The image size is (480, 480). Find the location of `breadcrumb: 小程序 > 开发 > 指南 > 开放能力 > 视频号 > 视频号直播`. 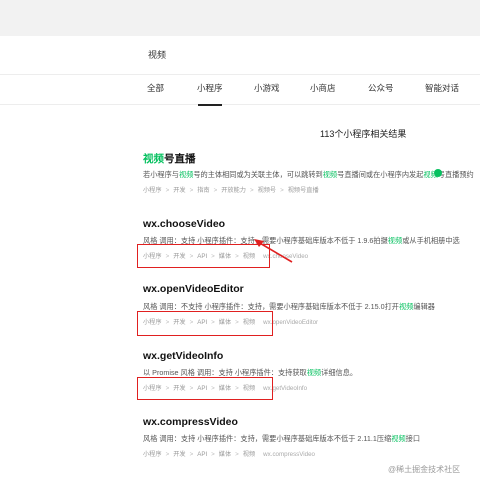

breadcrumb: 小程序 > 开发 > 指南 > 开放能力 > 视频号 > 视频号直播 is located at coordinates (231, 190).